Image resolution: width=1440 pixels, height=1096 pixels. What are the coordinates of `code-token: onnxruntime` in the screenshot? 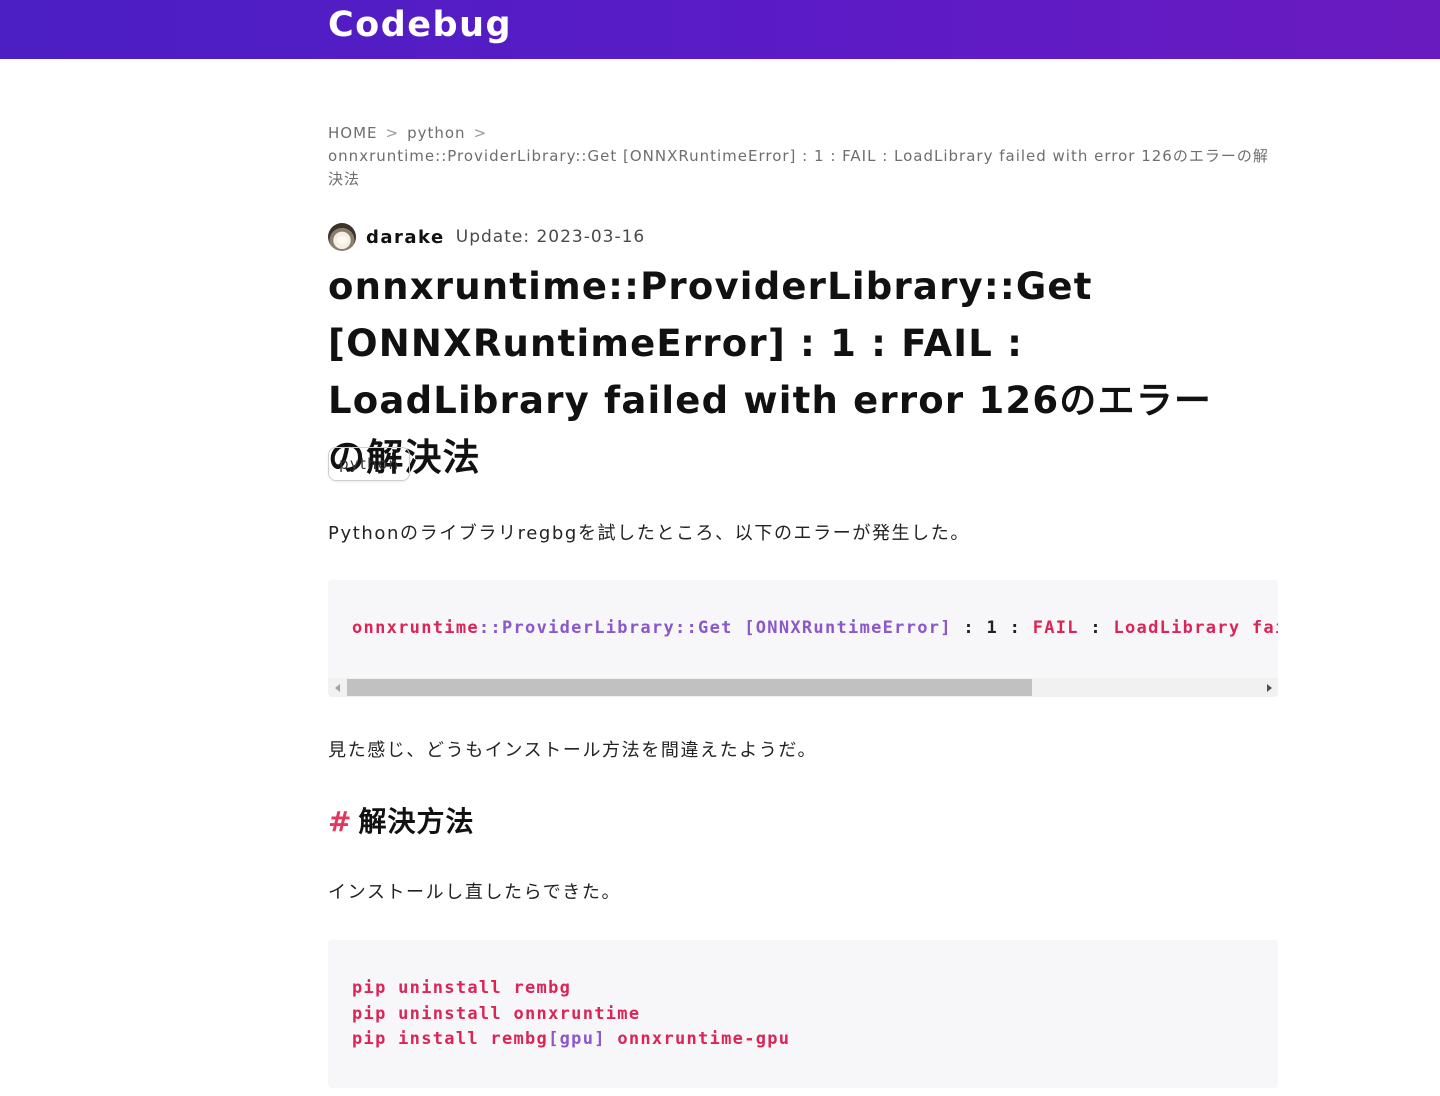 It's located at (415, 628).